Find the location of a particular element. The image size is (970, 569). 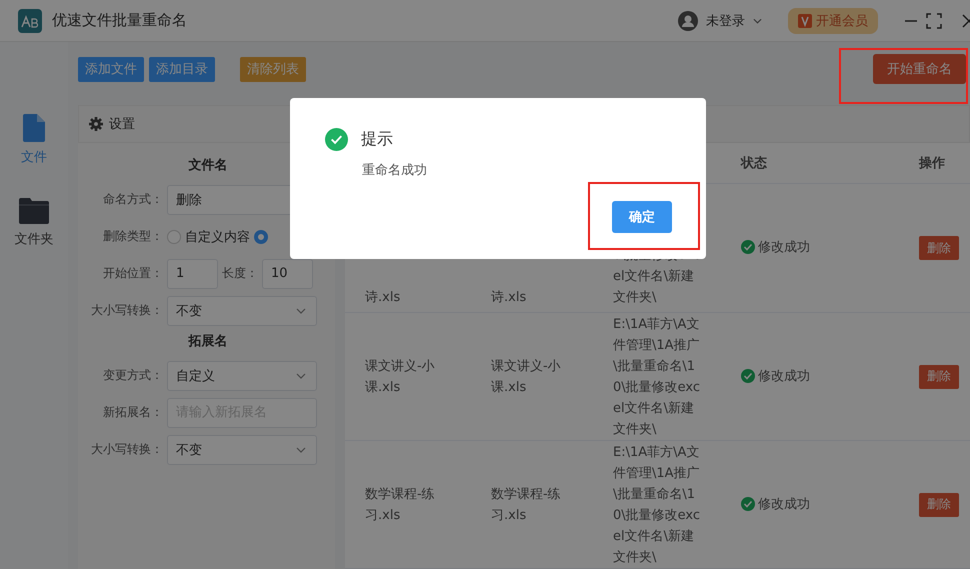

toolbar-button: 添加目录 is located at coordinates (182, 69).